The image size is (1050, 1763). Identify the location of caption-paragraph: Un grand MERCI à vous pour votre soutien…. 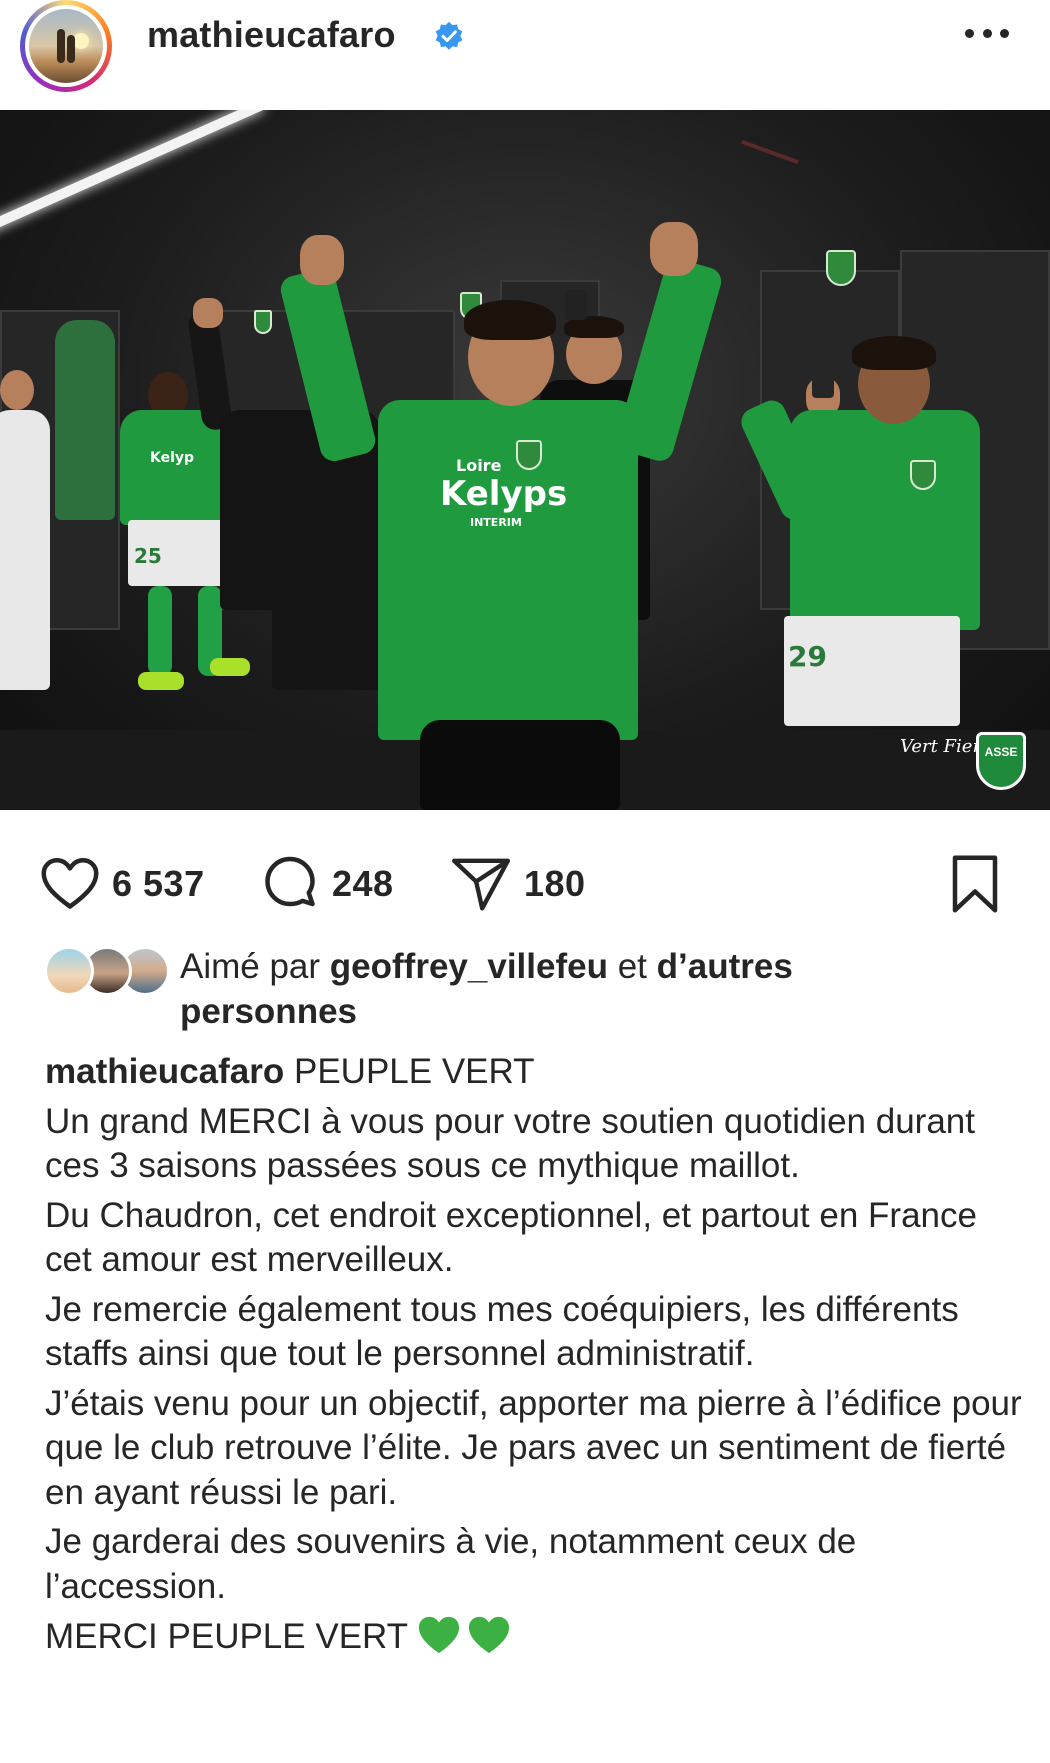
(510, 1143).